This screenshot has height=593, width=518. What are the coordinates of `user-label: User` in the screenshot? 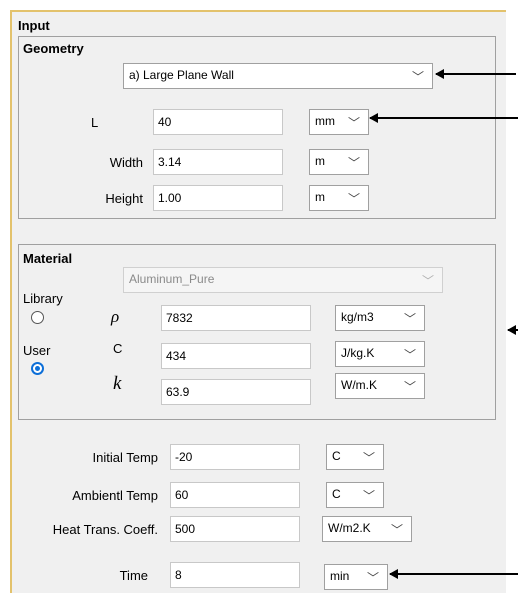 It's located at (37, 350).